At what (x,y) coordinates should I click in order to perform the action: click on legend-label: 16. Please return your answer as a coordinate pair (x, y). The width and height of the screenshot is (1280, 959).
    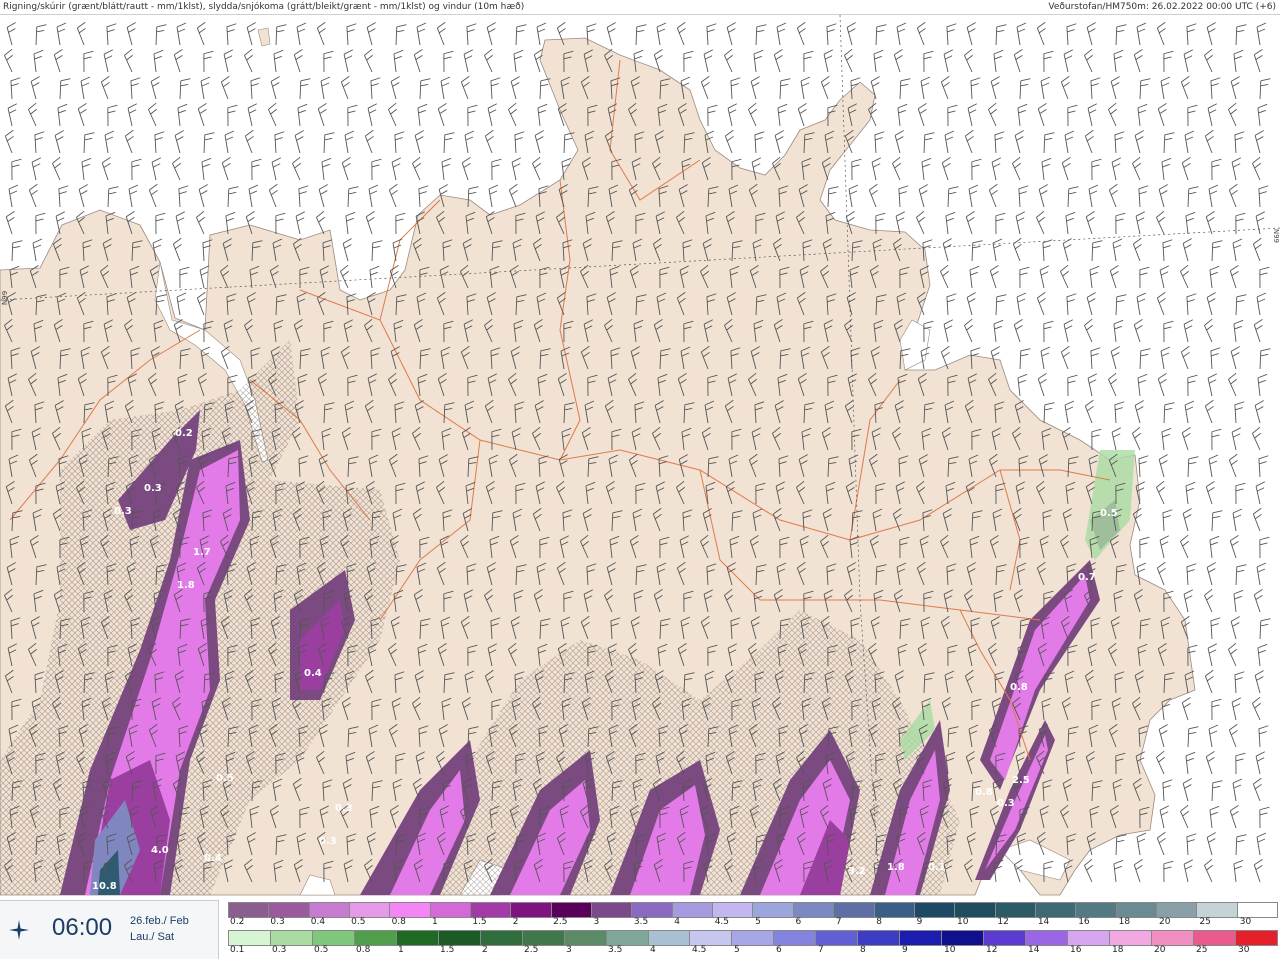
    Looking at the image, I should click on (1084, 922).